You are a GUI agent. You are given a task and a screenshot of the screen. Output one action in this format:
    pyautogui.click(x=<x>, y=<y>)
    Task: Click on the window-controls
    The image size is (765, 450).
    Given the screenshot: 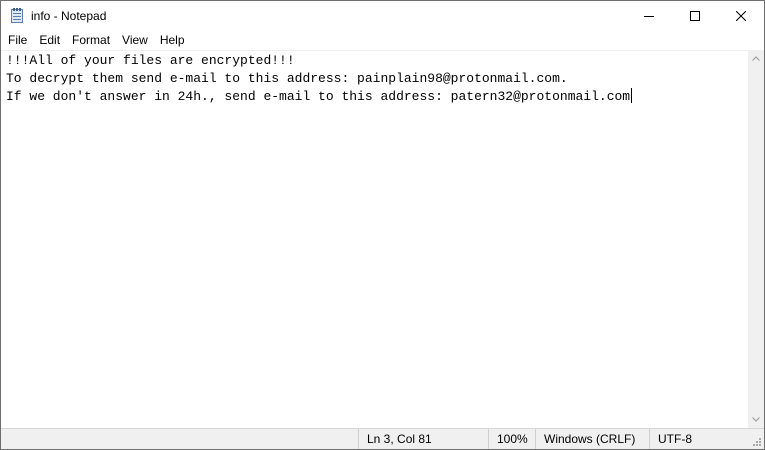 What is the action you would take?
    pyautogui.click(x=695, y=16)
    